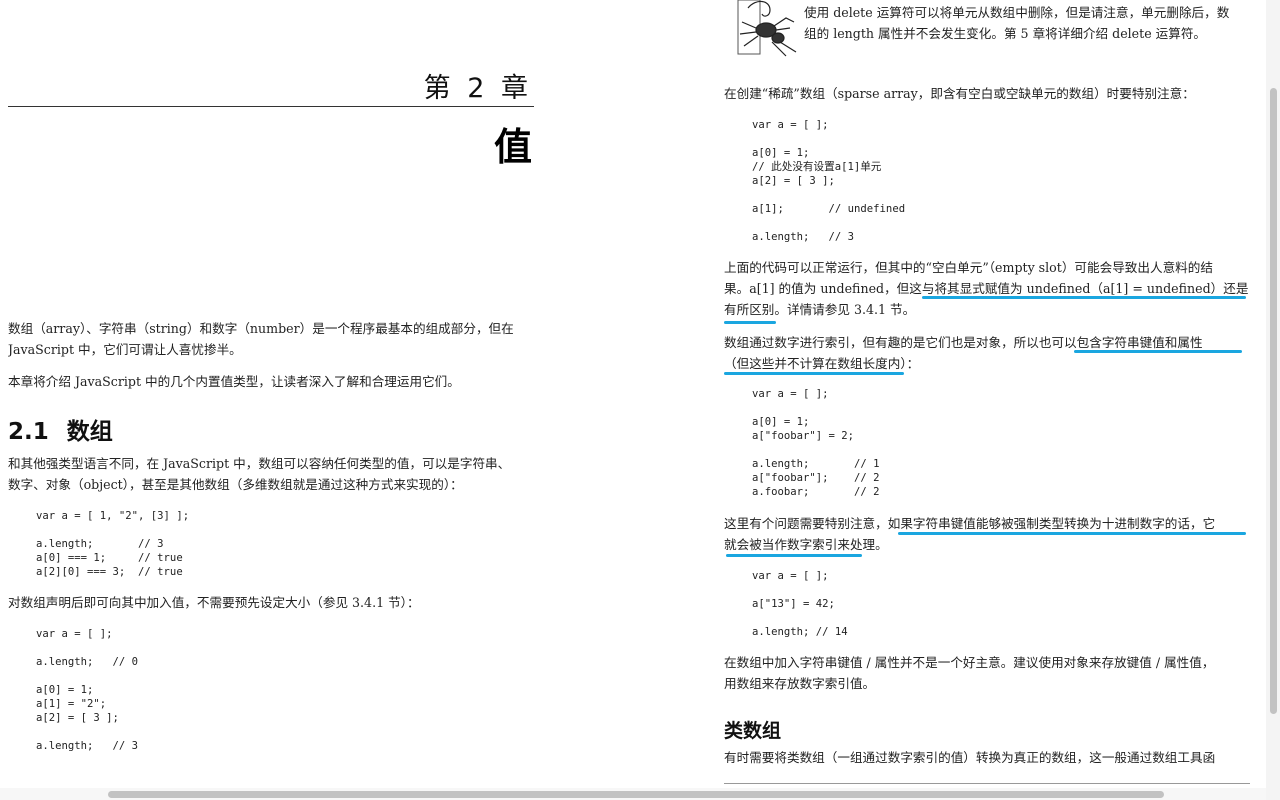  Describe the element at coordinates (767, 28) in the screenshot. I see `scorpion-icon` at that location.